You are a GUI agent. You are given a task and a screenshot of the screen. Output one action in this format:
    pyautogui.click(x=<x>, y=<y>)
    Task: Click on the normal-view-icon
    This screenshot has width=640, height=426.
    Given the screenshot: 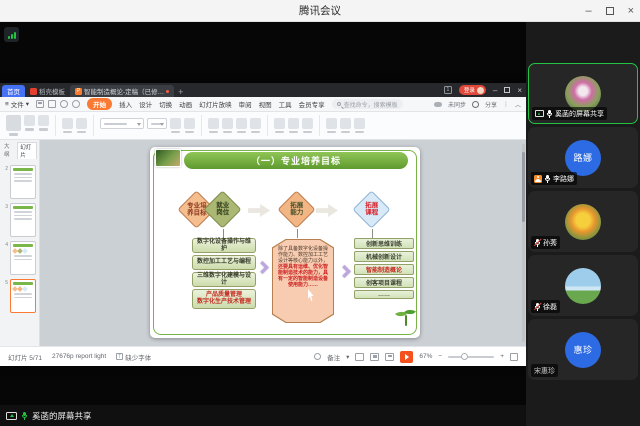 What is the action you would take?
    pyautogui.click(x=360, y=356)
    